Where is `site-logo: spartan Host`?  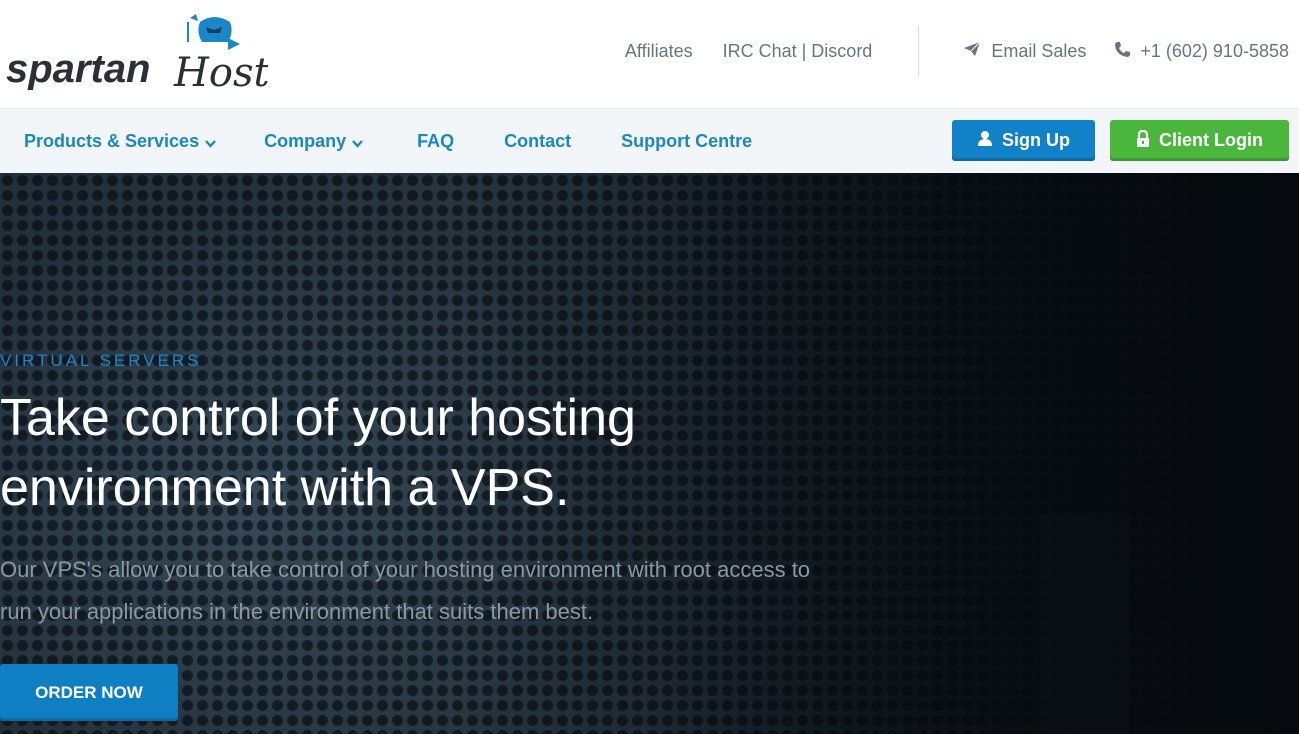
site-logo: spartan Host is located at coordinates (137, 51).